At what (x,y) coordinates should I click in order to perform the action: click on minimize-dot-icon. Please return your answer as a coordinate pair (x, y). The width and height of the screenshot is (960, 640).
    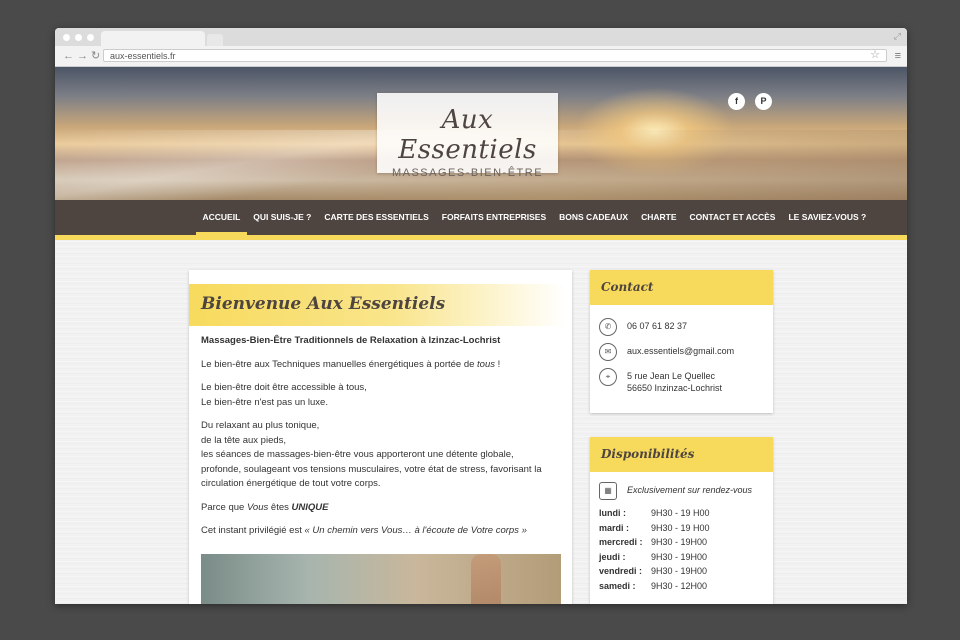
    Looking at the image, I should click on (78, 37).